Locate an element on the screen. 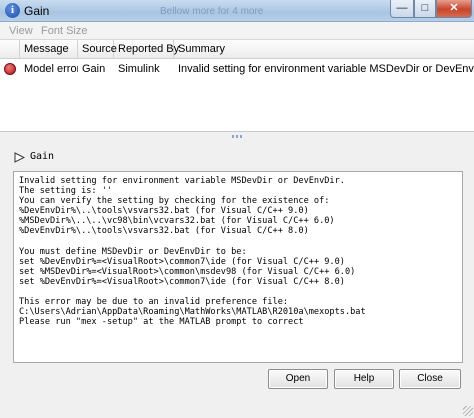 The width and height of the screenshot is (474, 418). gain-block-icon is located at coordinates (19, 157).